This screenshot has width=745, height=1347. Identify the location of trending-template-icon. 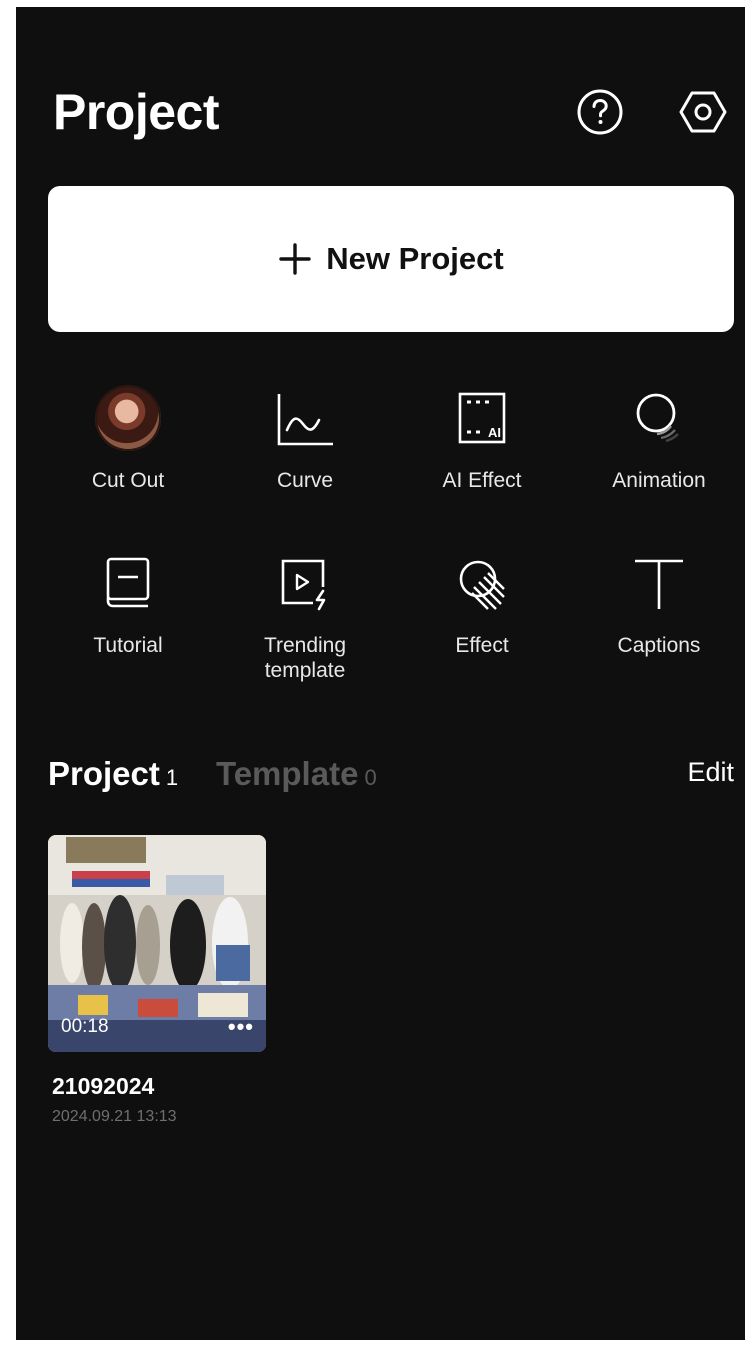
(303, 585).